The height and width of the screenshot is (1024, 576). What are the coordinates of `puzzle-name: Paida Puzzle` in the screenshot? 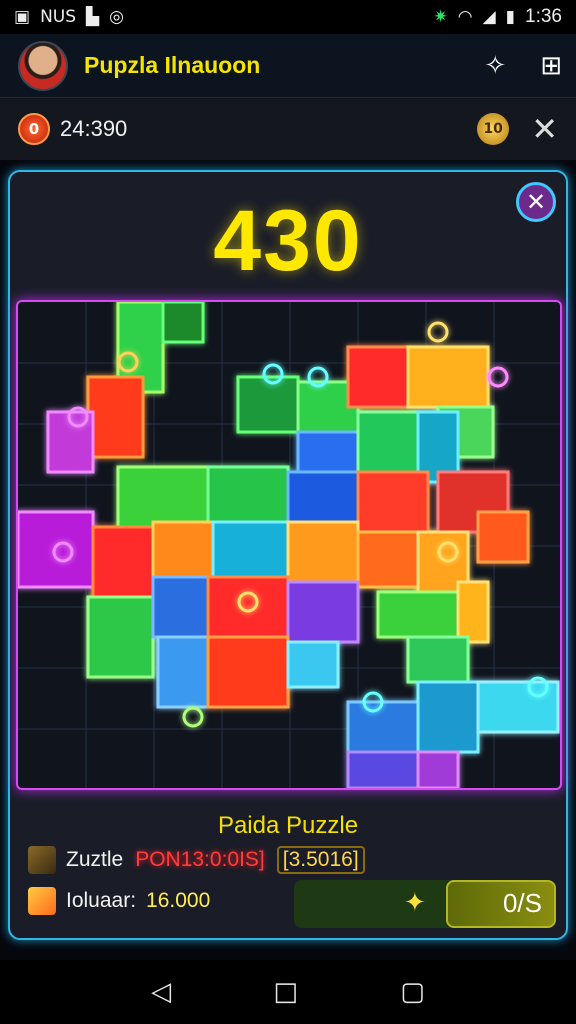 It's located at (288, 825).